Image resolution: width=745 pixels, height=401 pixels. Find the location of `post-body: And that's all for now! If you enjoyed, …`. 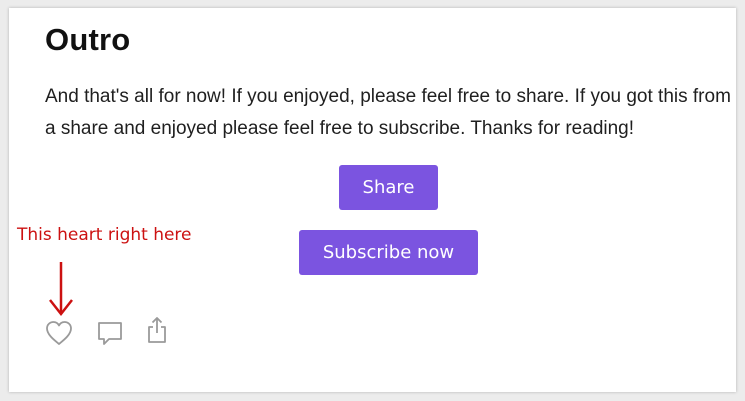

post-body: And that's all for now! If you enjoyed, … is located at coordinates (388, 112).